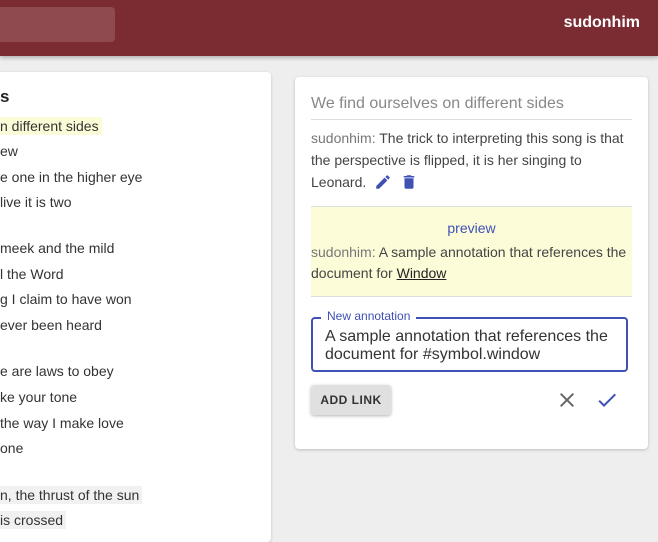 The height and width of the screenshot is (542, 658). I want to click on lyric-line: g I claim to have won, so click(67, 299).